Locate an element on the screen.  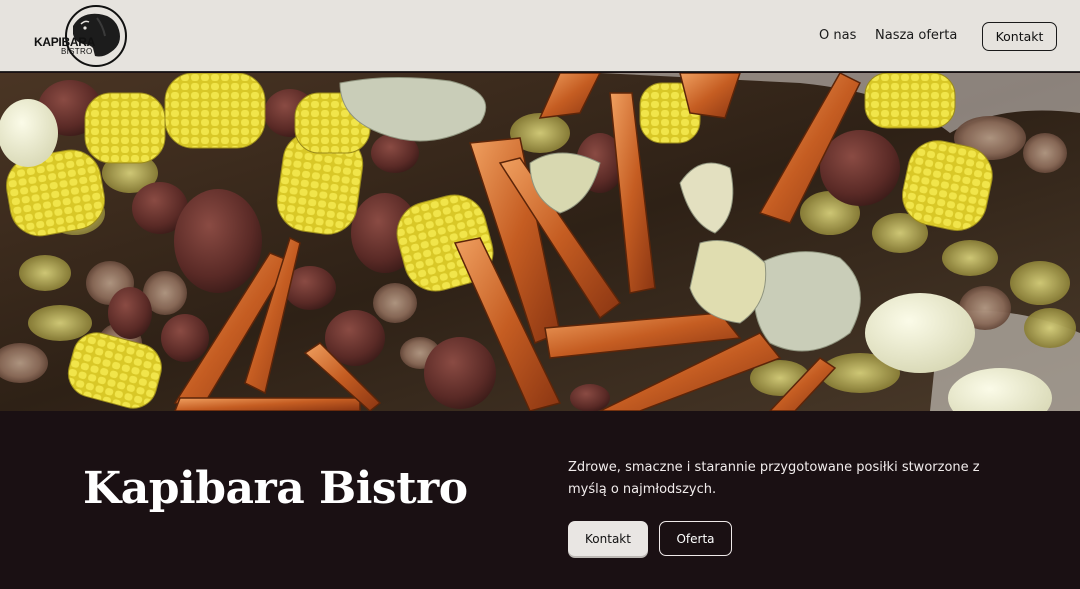
nav-link-o-nas: O nas is located at coordinates (837, 35).